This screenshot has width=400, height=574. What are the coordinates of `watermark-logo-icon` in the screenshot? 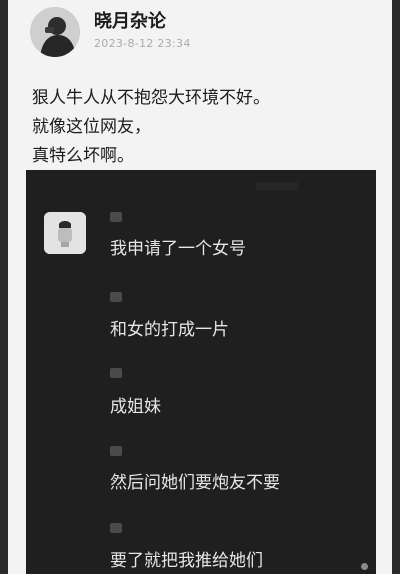 It's located at (364, 566).